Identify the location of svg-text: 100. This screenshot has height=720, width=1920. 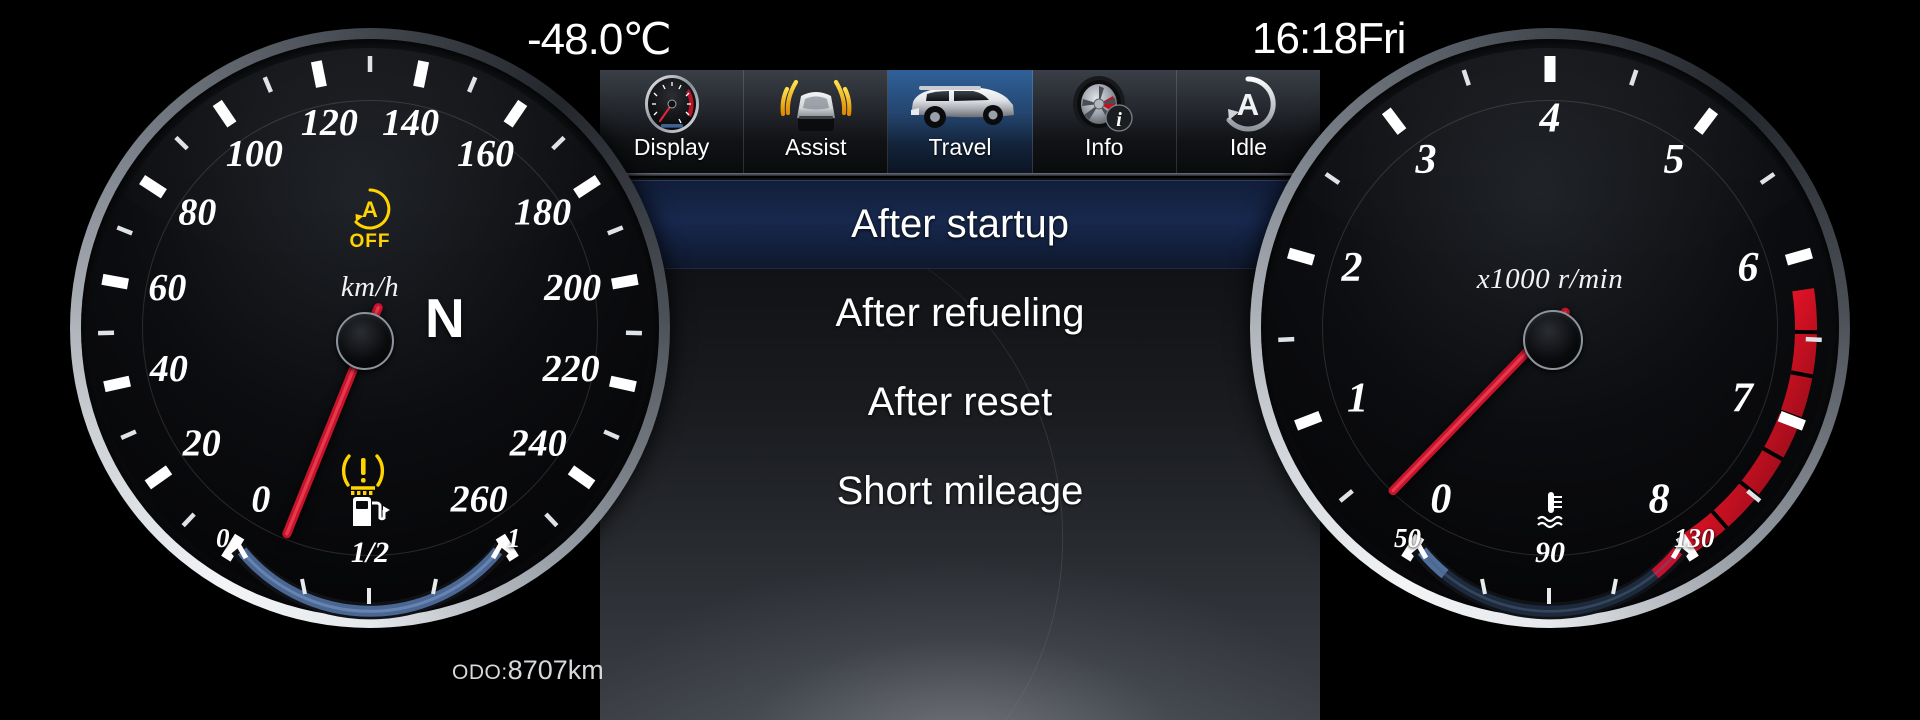
(254, 154).